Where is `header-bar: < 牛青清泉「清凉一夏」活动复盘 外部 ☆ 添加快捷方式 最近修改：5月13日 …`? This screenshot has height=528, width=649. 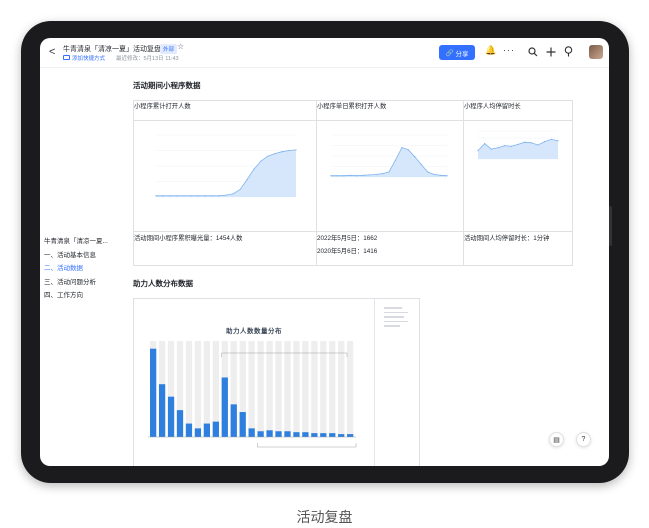 header-bar: < 牛青清泉「清凉一夏」活动复盘 外部 ☆ 添加快捷方式 最近修改：5月13日 … is located at coordinates (324, 53).